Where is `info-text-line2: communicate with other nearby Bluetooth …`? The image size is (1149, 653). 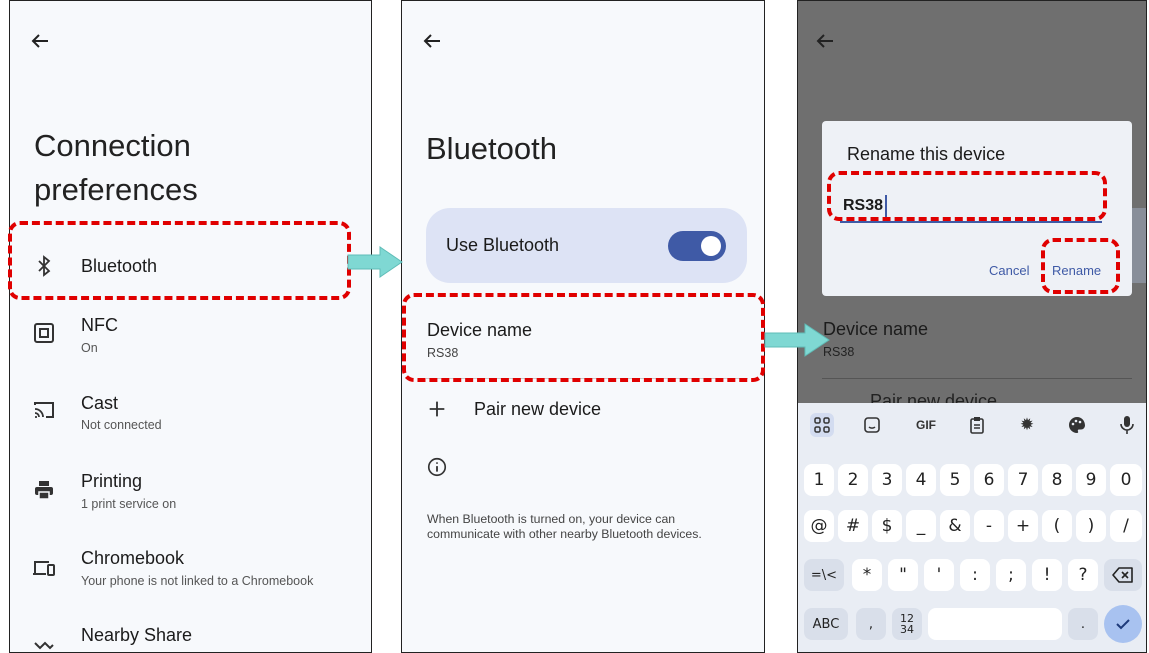 info-text-line2: communicate with other nearby Bluetooth … is located at coordinates (564, 534).